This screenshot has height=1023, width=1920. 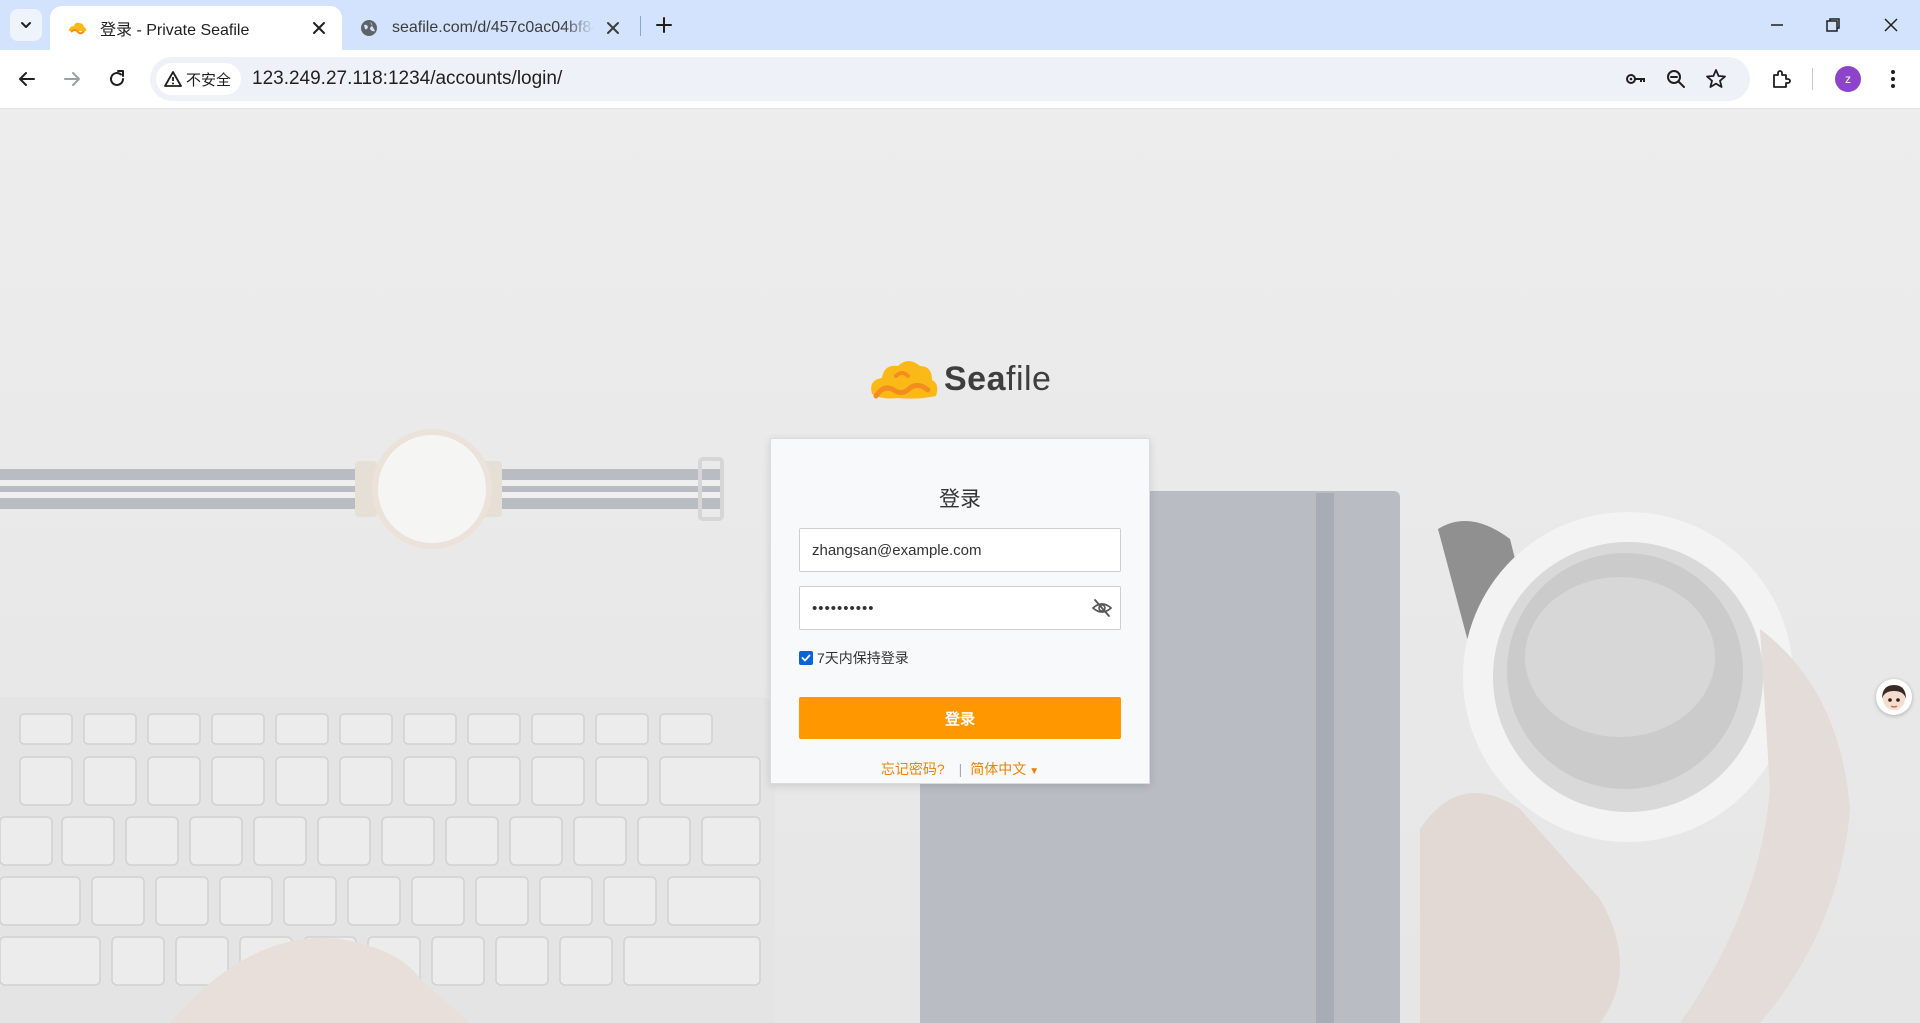 I want to click on chevron-down-icon, so click(x=26, y=25).